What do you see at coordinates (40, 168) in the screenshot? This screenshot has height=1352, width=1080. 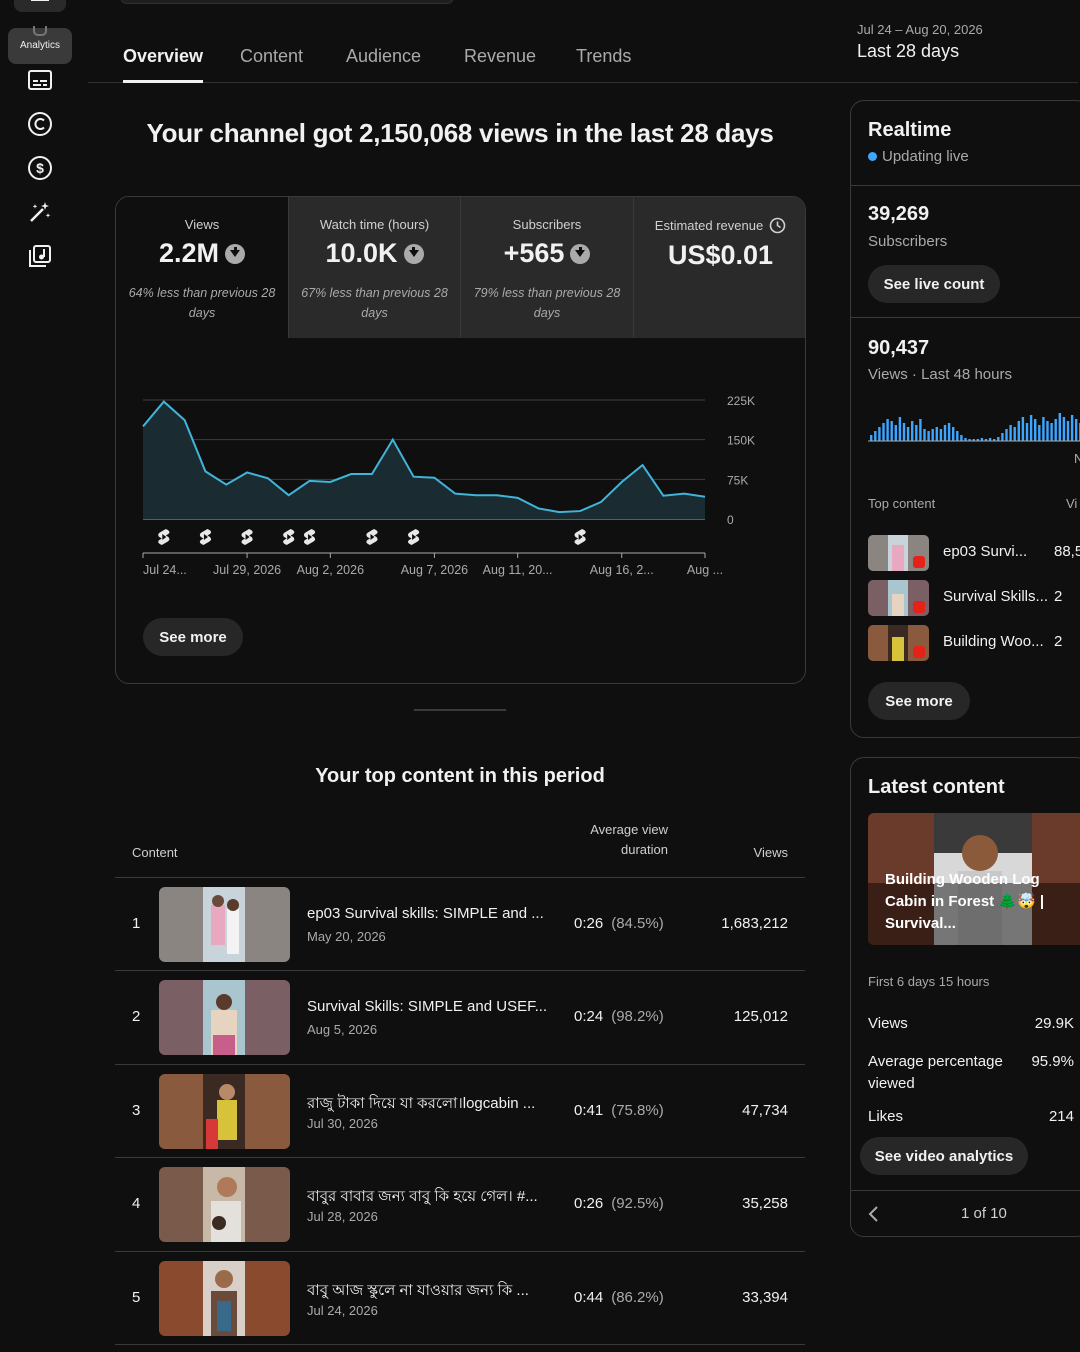 I see `earn-dollar-icon: $` at bounding box center [40, 168].